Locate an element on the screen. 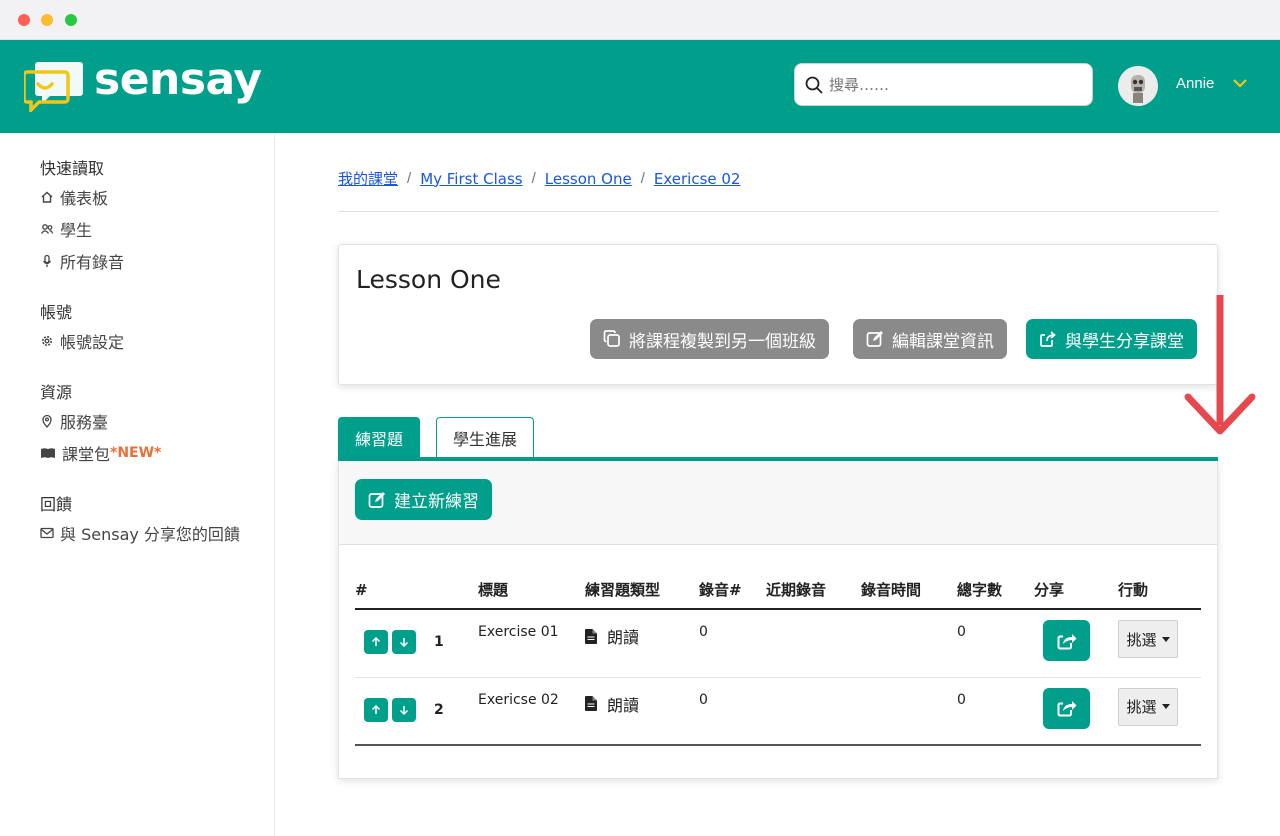 The width and height of the screenshot is (1280, 836). exercise-title: Exericse 02 is located at coordinates (531, 711).